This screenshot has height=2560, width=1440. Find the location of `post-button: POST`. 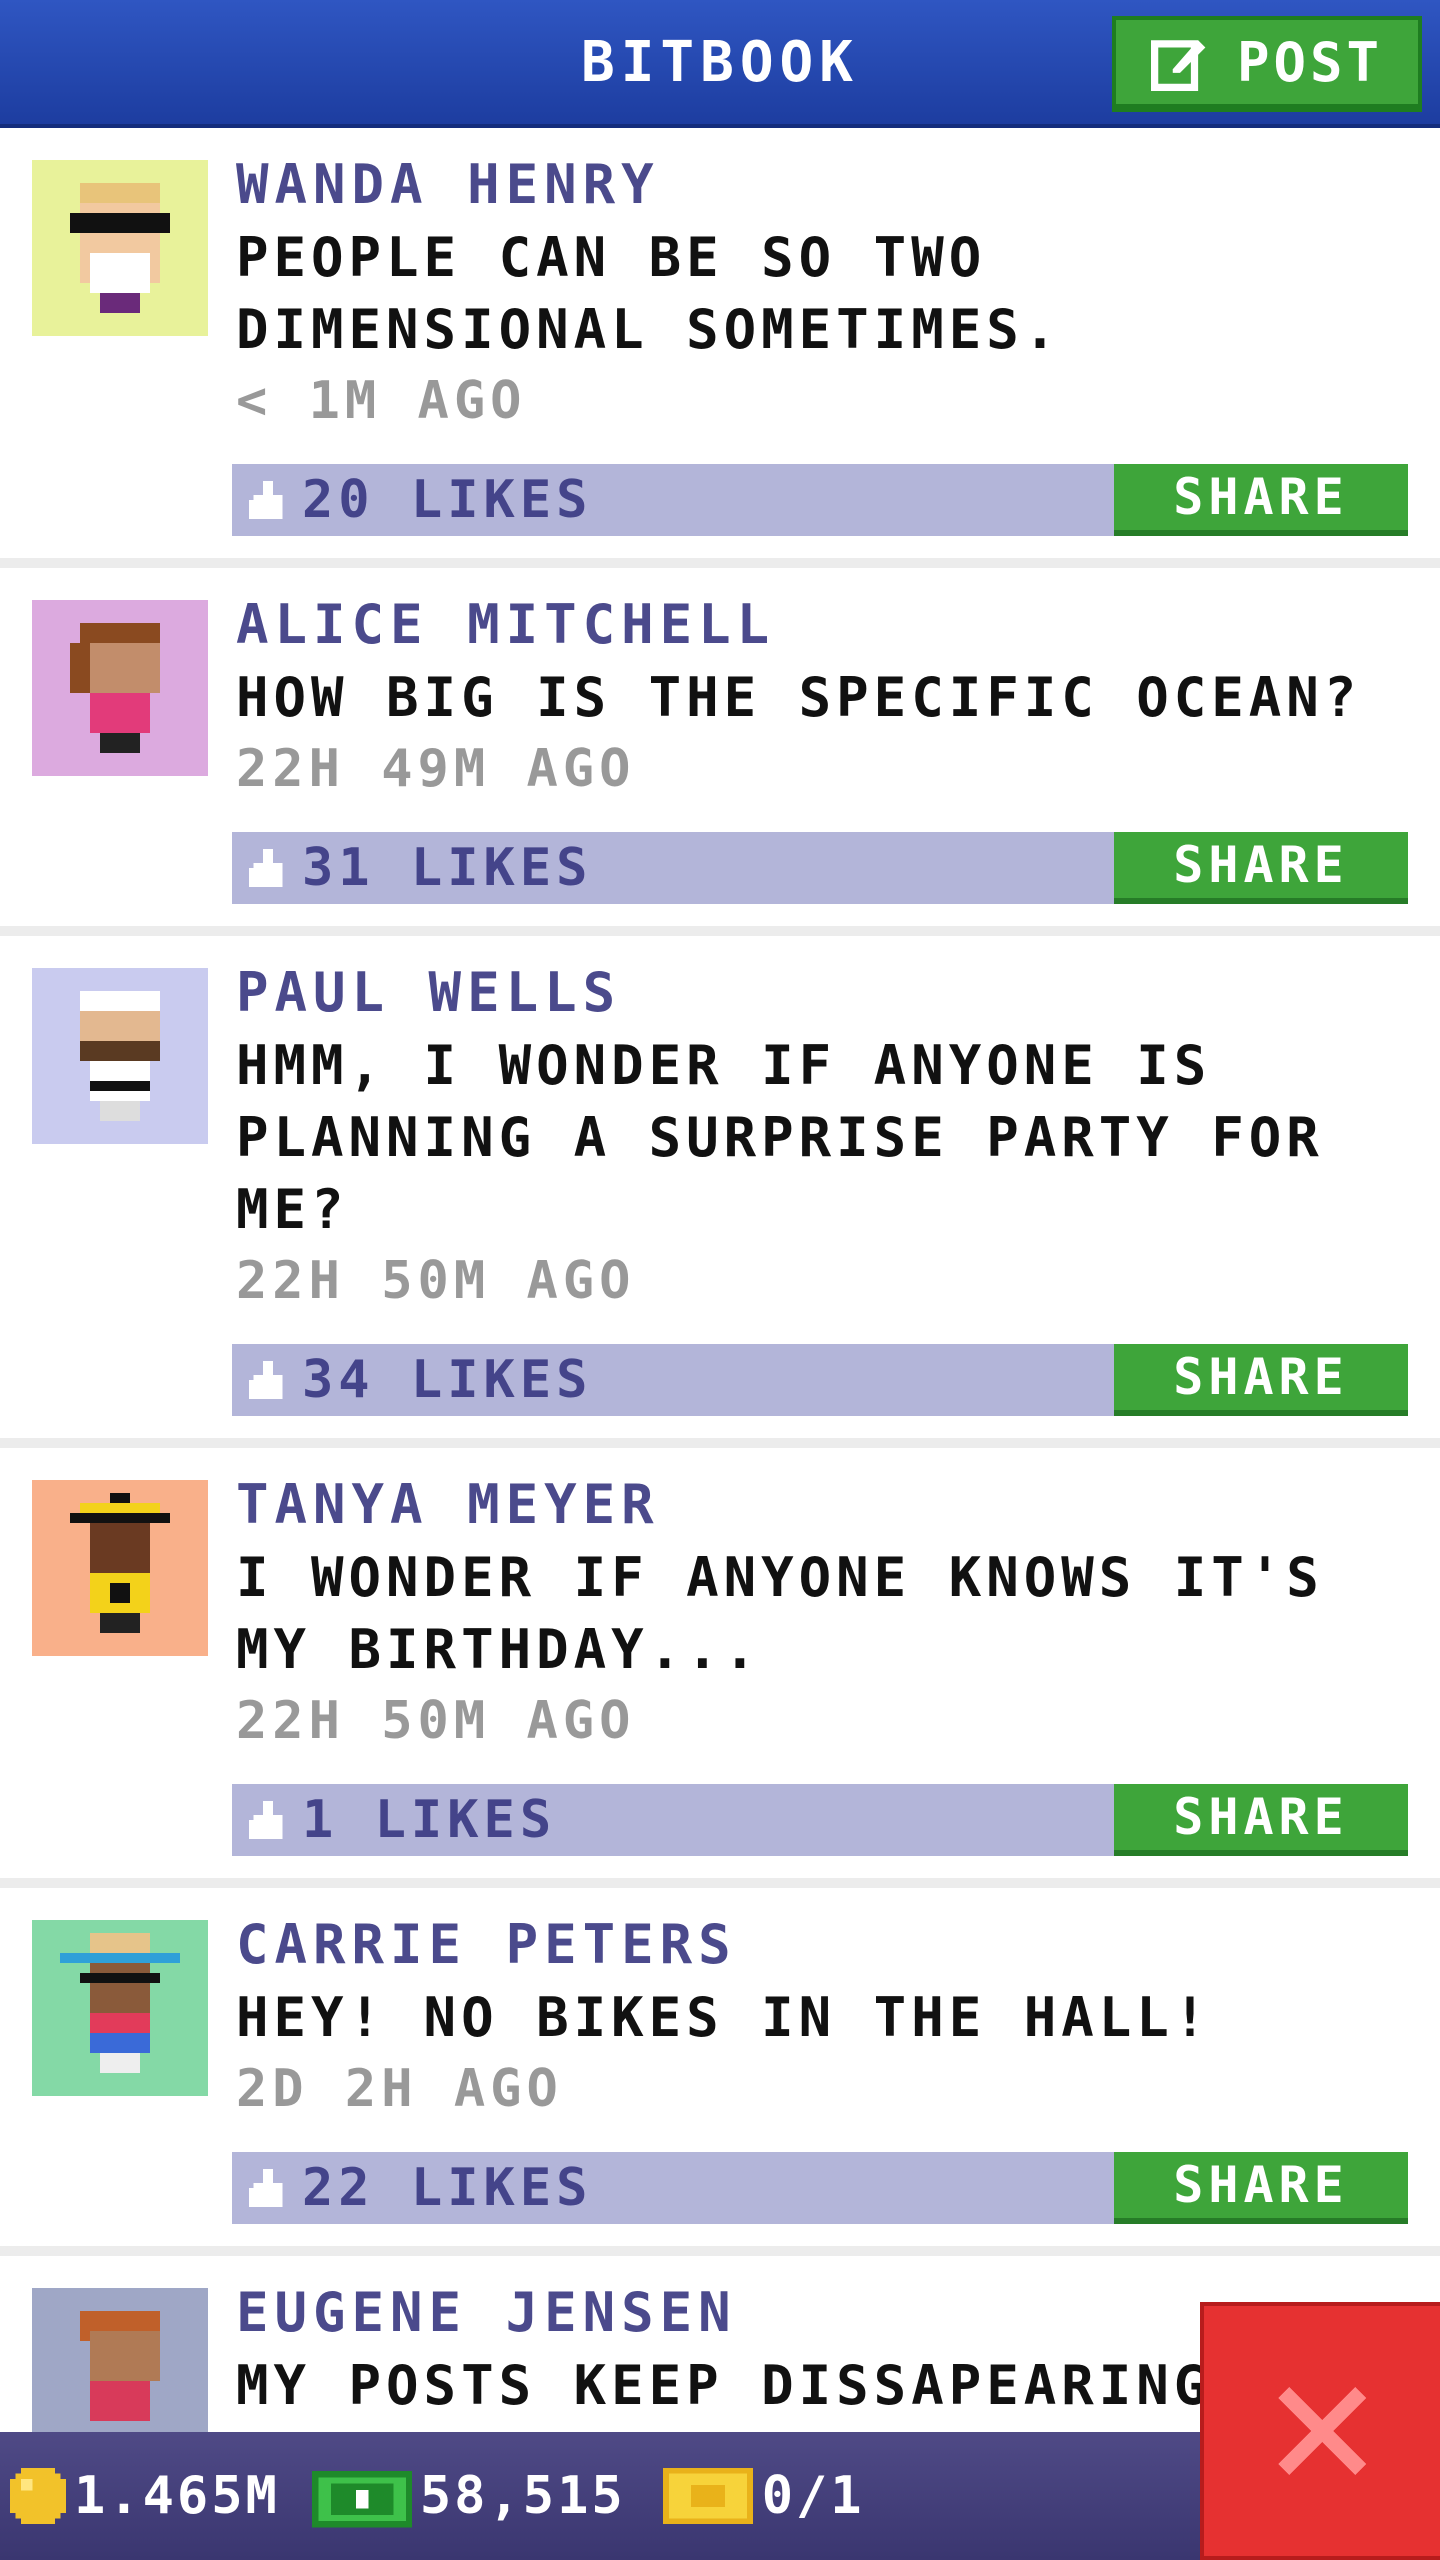

post-button: POST is located at coordinates (1267, 64).